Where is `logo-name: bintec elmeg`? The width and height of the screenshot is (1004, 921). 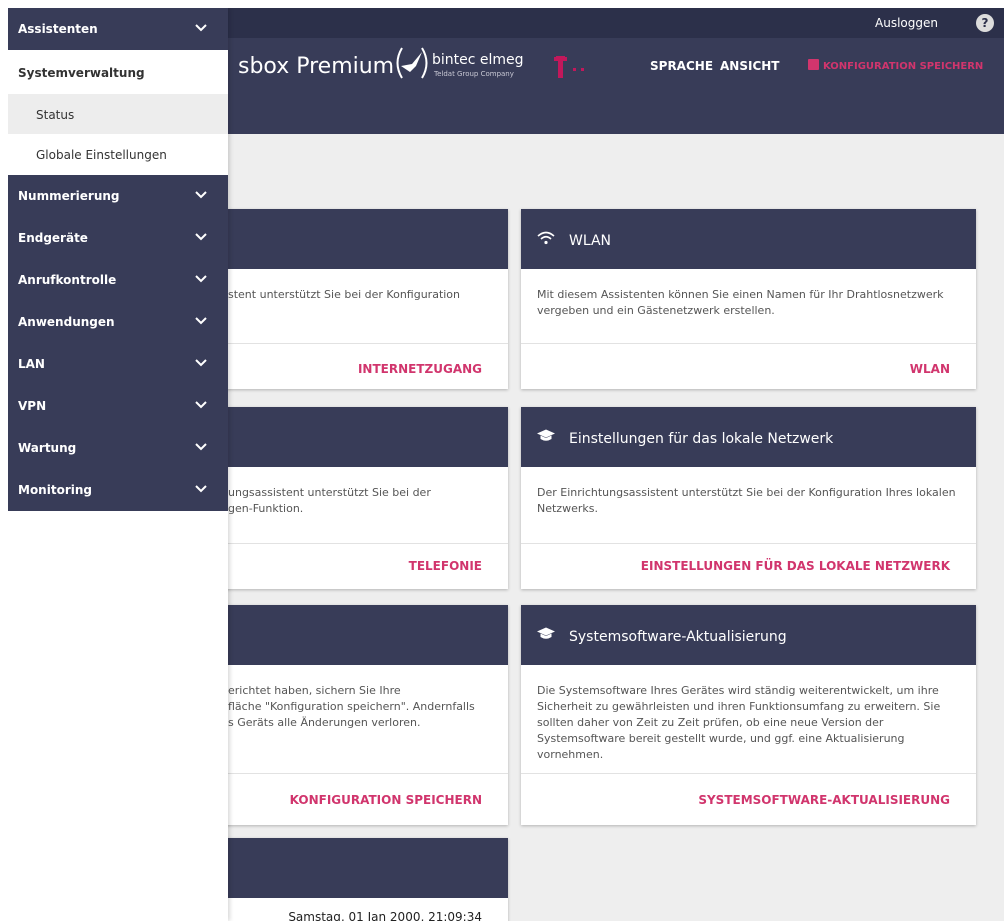
logo-name: bintec elmeg is located at coordinates (478, 60).